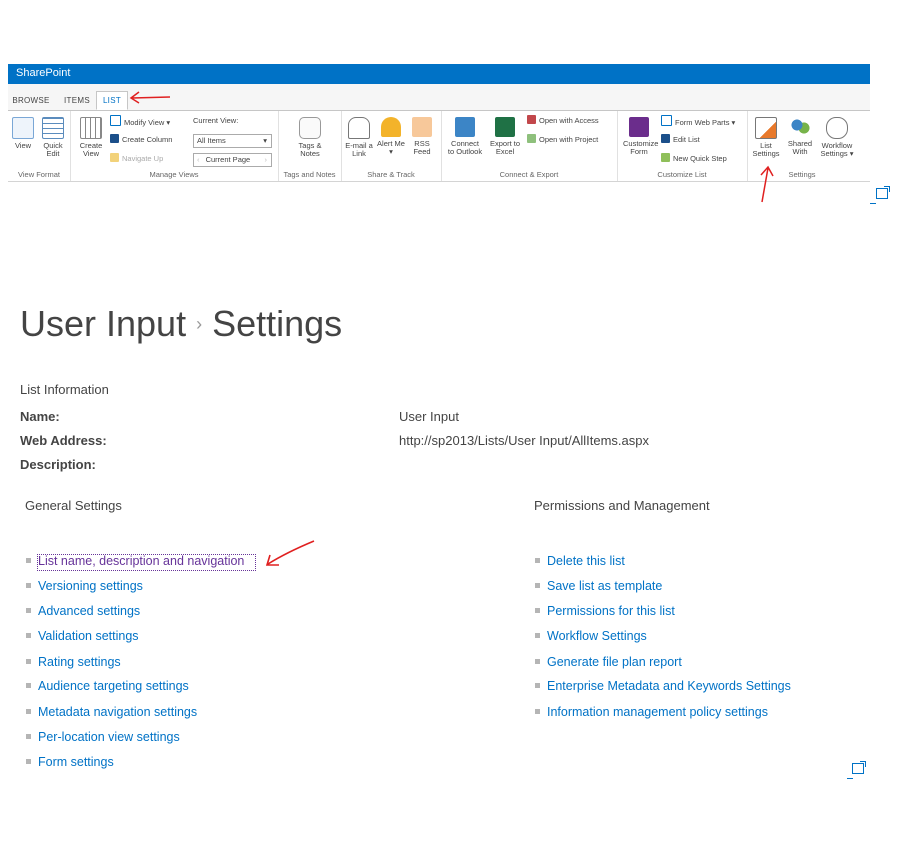  Describe the element at coordinates (837, 137) in the screenshot. I see `workflow-settings-button: Workflow Settings ▾` at that location.